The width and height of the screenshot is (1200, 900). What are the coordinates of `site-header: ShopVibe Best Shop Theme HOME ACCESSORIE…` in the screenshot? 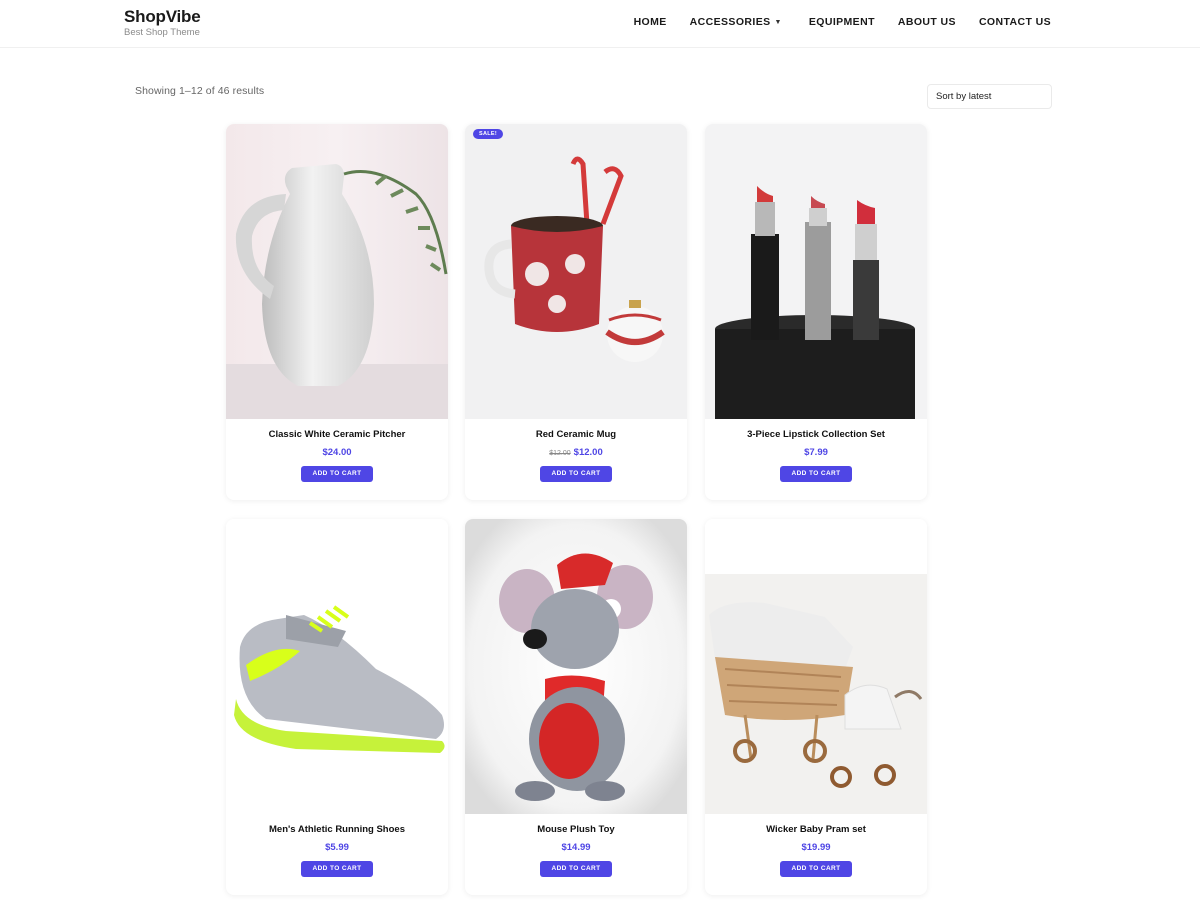 It's located at (600, 24).